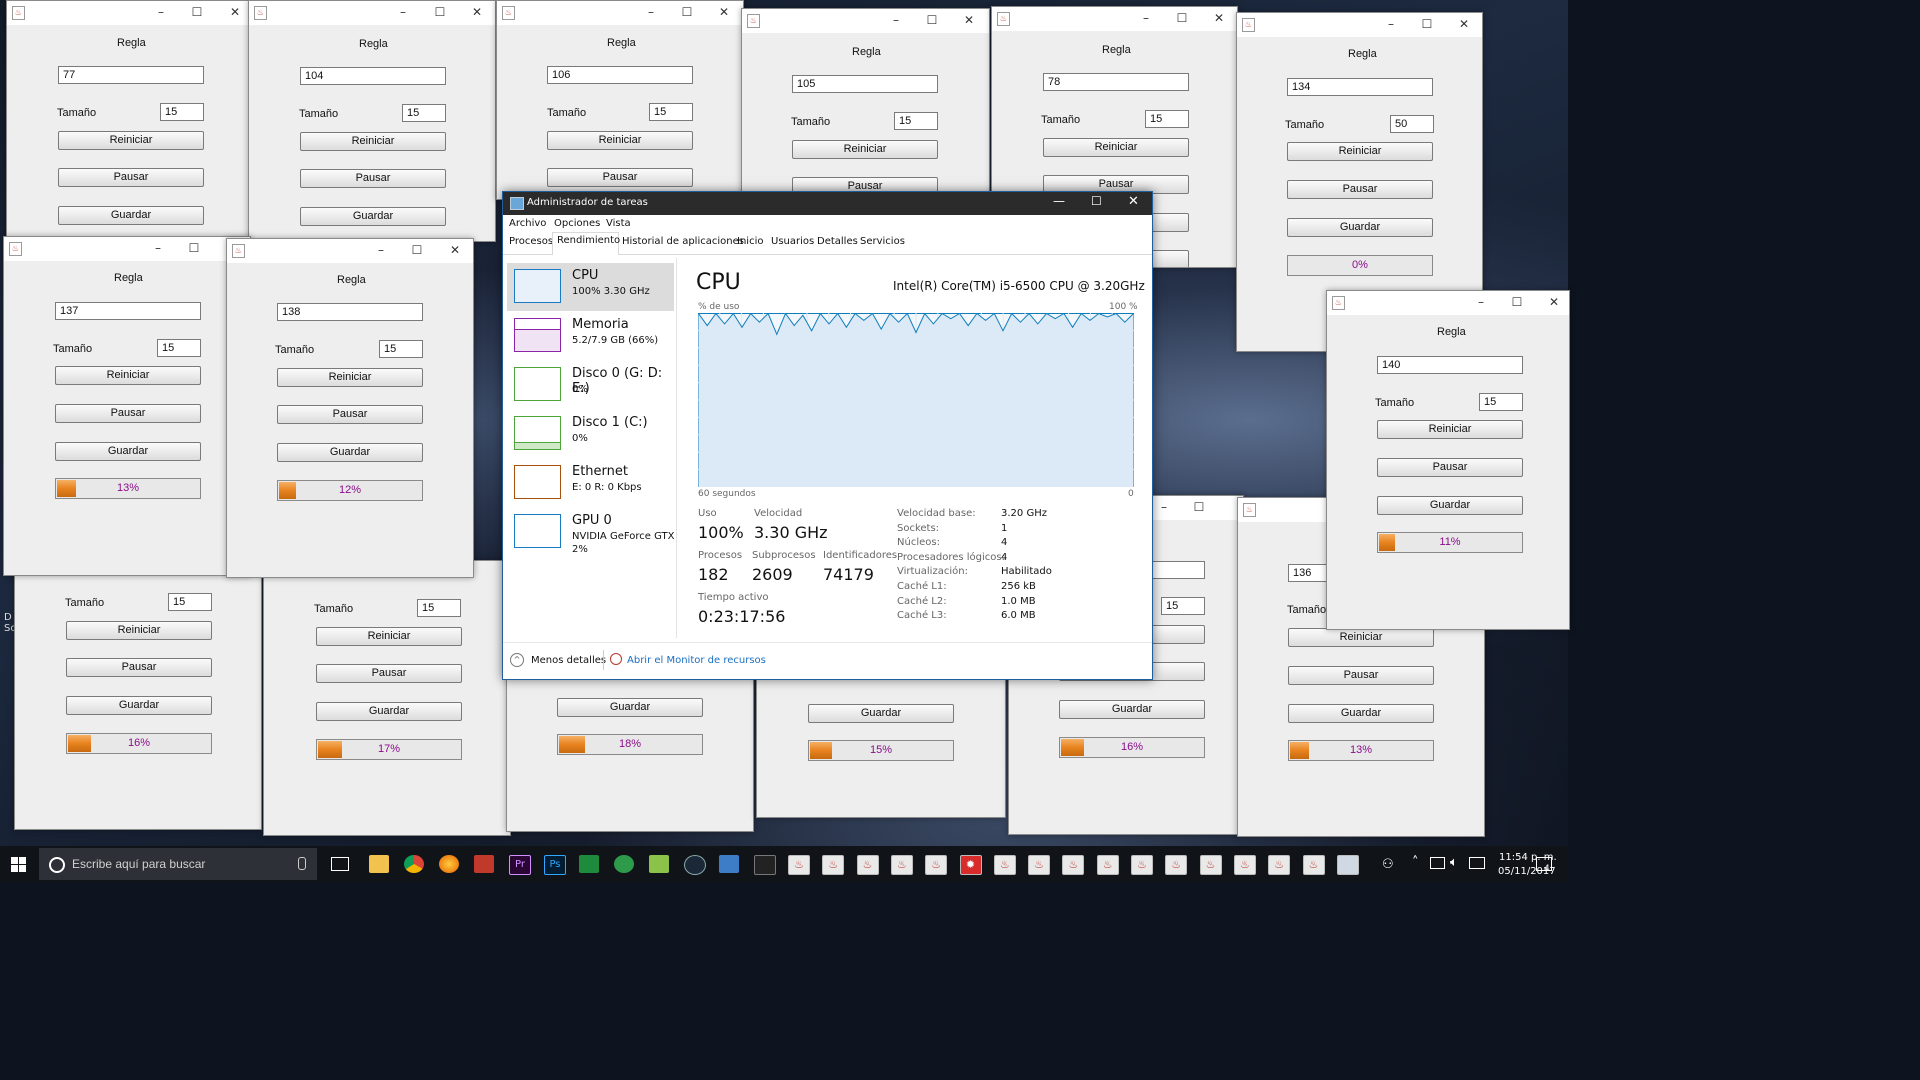 The image size is (1920, 1080). Describe the element at coordinates (695, 865) in the screenshot. I see `steam-icon` at that location.